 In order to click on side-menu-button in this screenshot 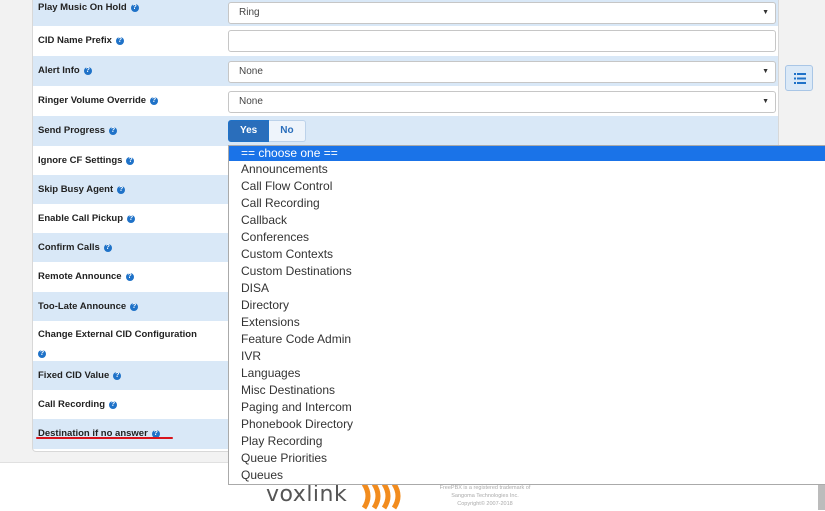, I will do `click(799, 78)`.